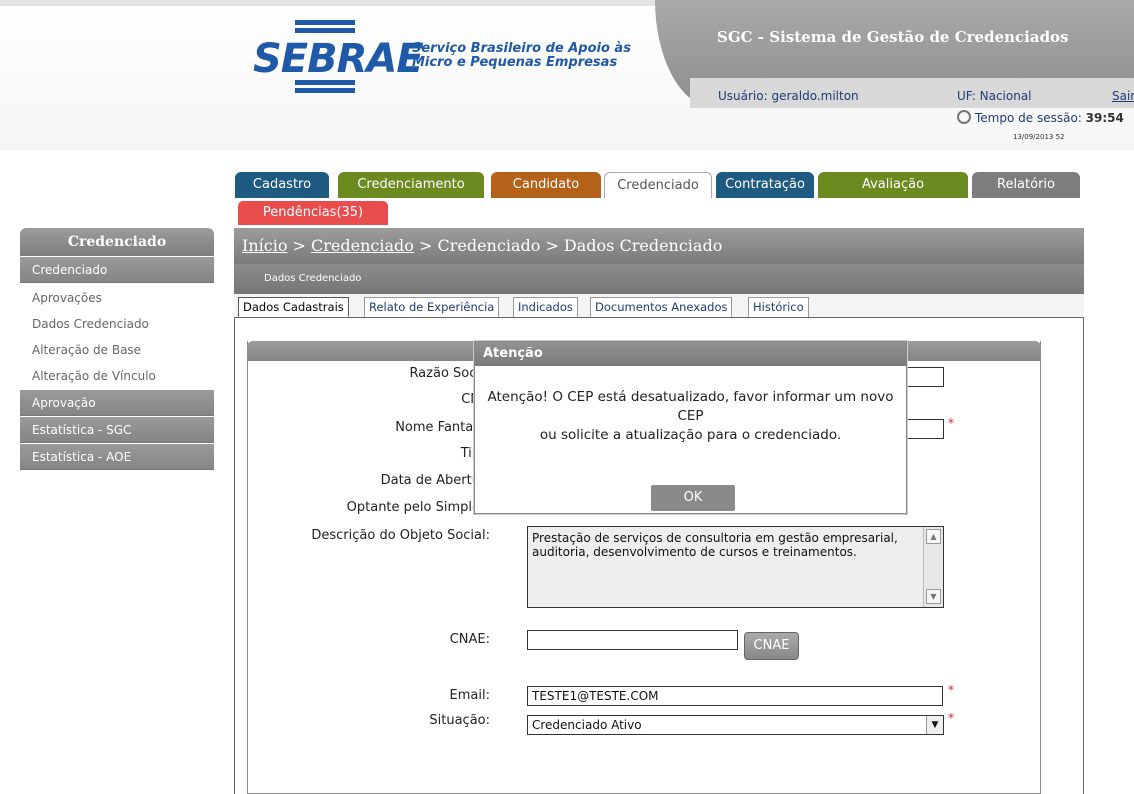 This screenshot has width=1134, height=794. Describe the element at coordinates (313, 213) in the screenshot. I see `tab-pendencias: Pendências(35)` at that location.